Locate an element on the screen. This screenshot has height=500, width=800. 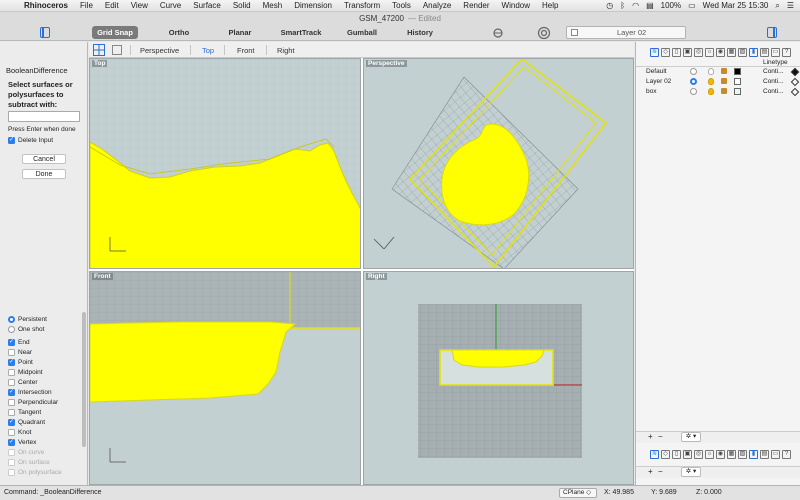
osnap-point: ✓ Point is located at coordinates (46, 362).